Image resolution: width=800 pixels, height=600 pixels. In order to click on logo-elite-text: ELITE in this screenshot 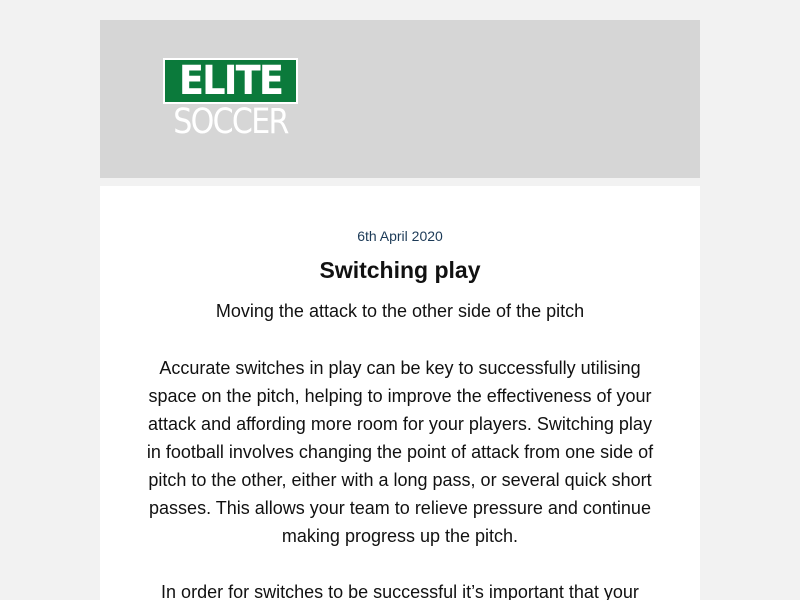, I will do `click(231, 81)`.